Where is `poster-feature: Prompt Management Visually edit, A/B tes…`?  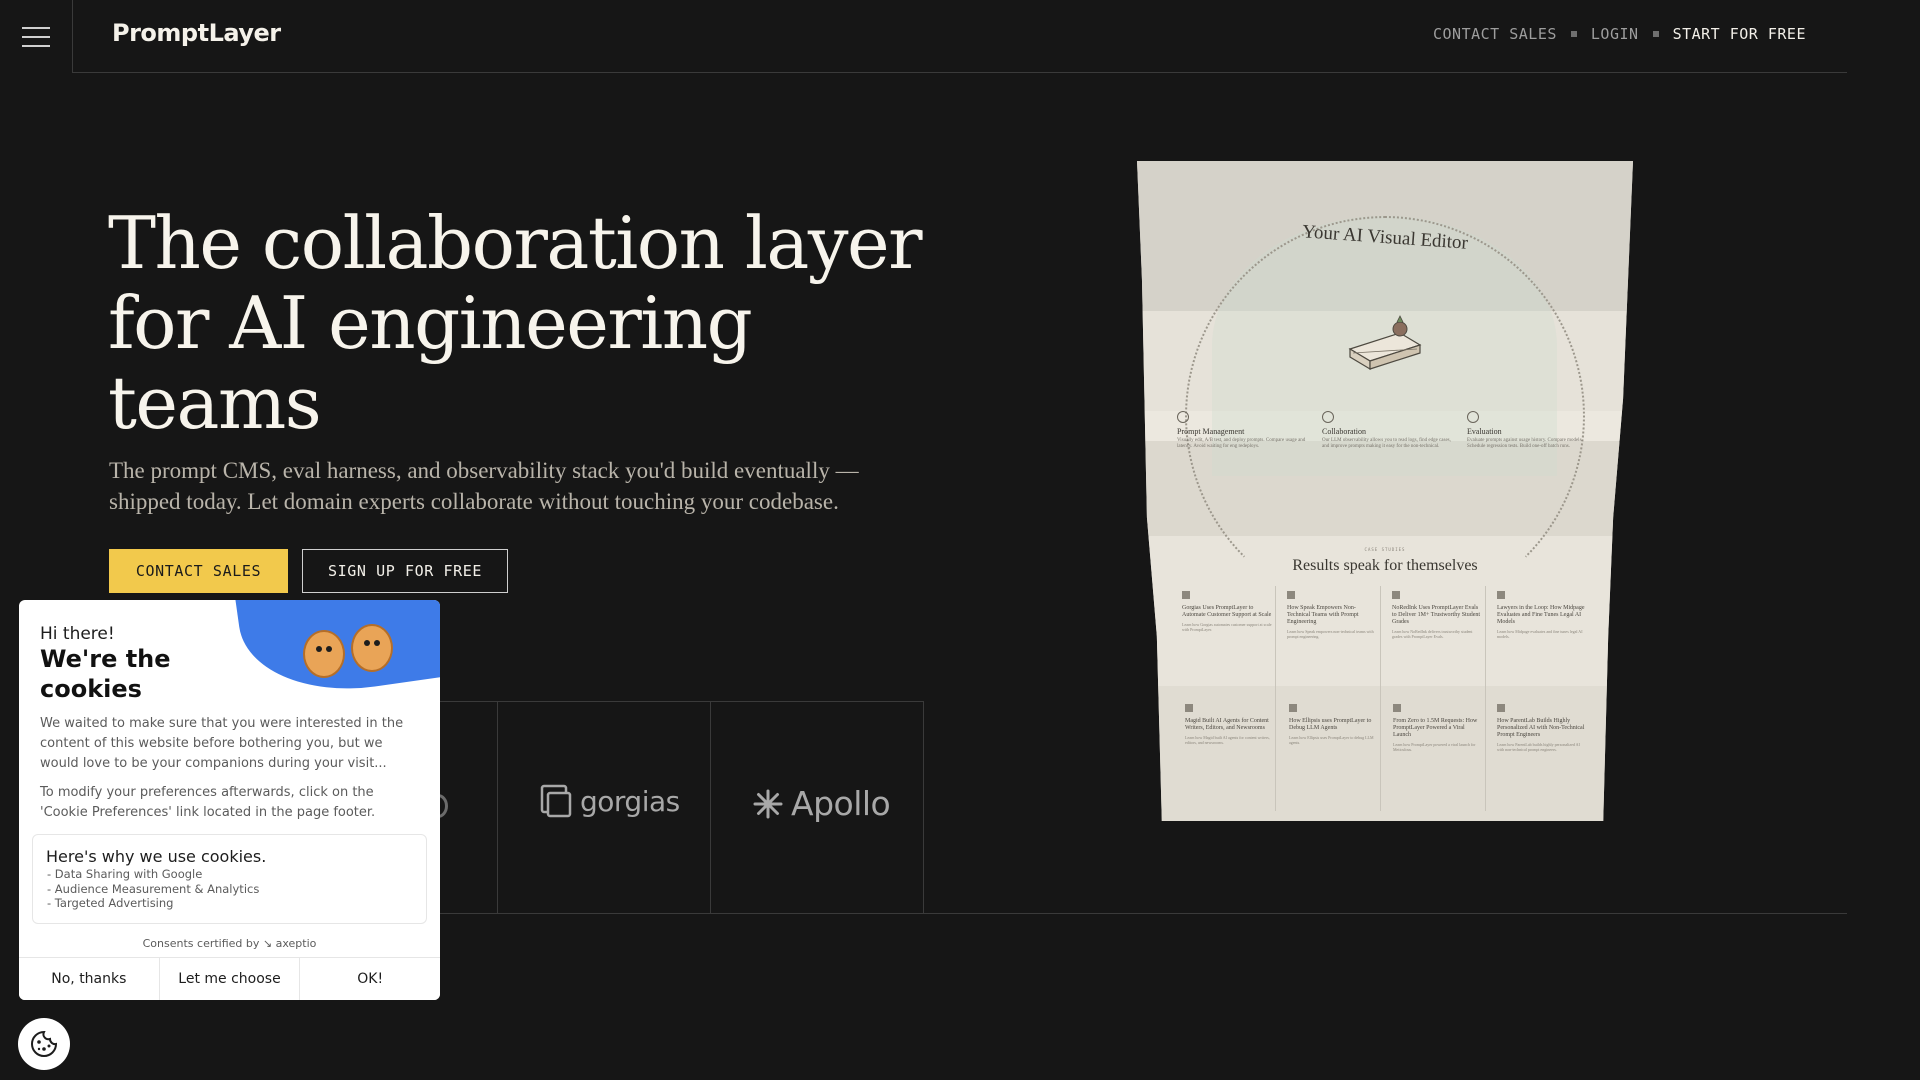
poster-feature: Prompt Management Visually edit, A/B tes… is located at coordinates (1242, 430).